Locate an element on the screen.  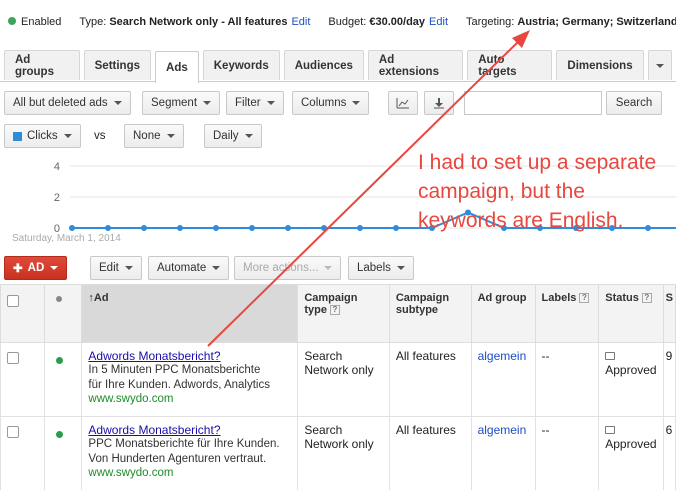
download-icon is located at coordinates (439, 103).